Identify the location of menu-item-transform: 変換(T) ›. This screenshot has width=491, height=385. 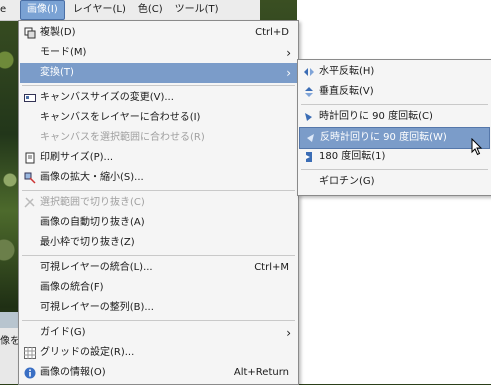
(158, 73).